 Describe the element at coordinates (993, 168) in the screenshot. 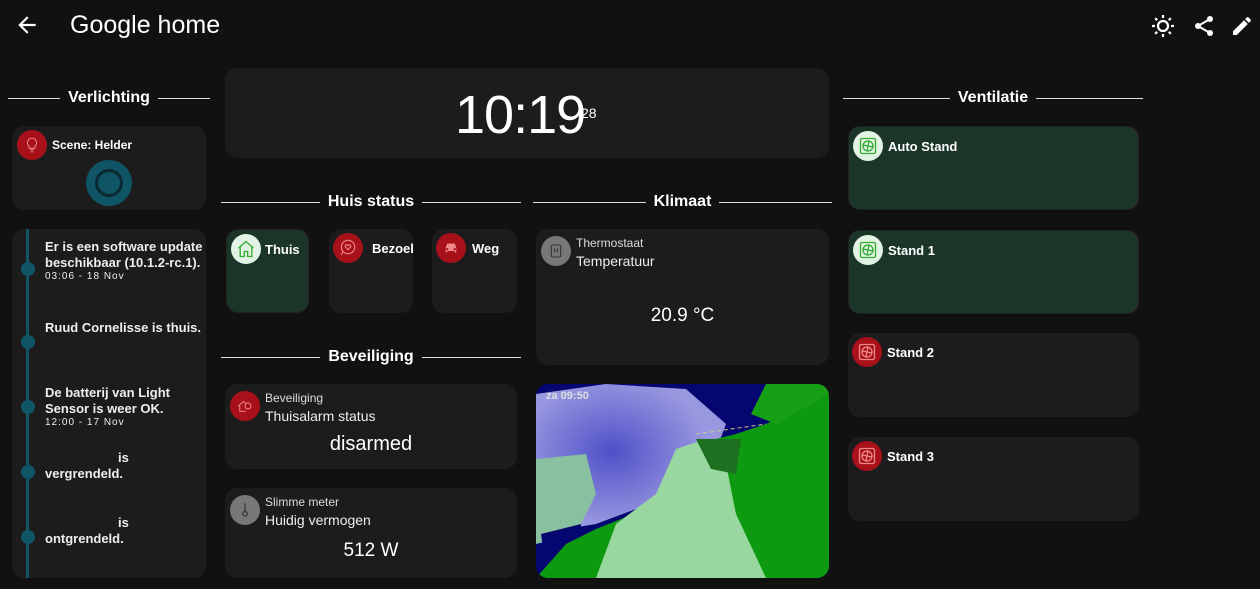

I see `ventilation-button: Auto Stand` at that location.